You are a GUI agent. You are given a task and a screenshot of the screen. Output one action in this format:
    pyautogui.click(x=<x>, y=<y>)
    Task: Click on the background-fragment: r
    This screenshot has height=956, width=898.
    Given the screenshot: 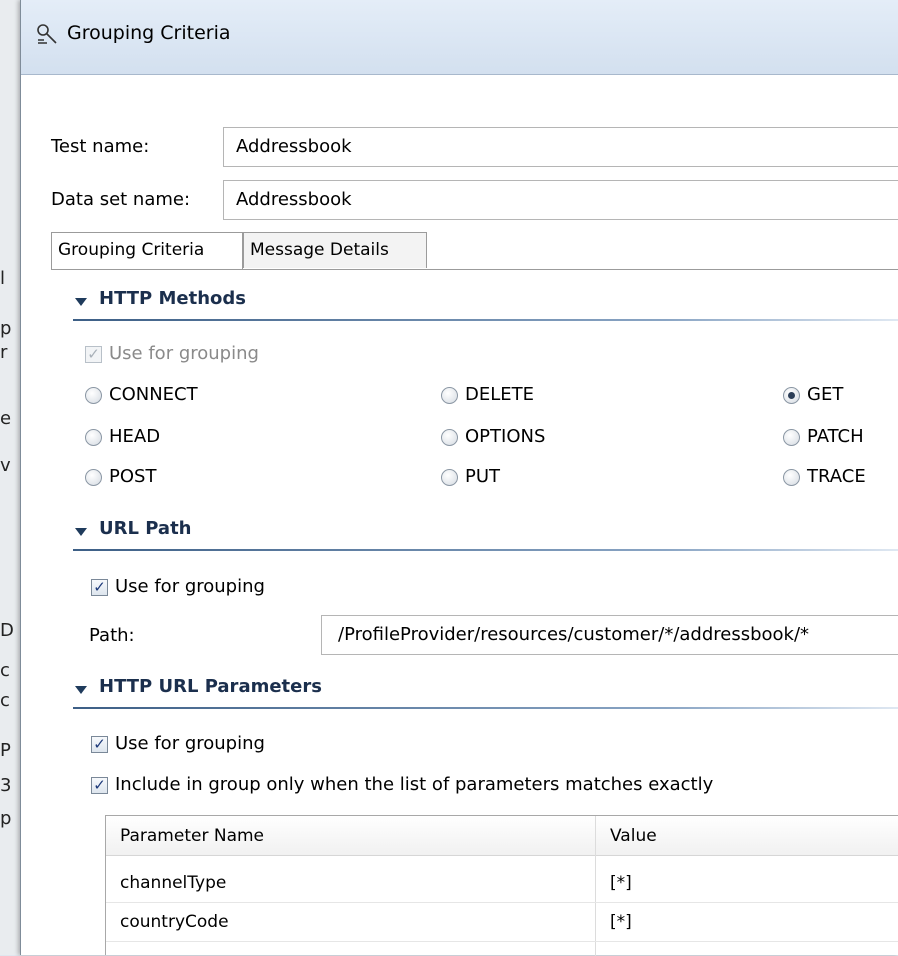 What is the action you would take?
    pyautogui.click(x=4, y=352)
    